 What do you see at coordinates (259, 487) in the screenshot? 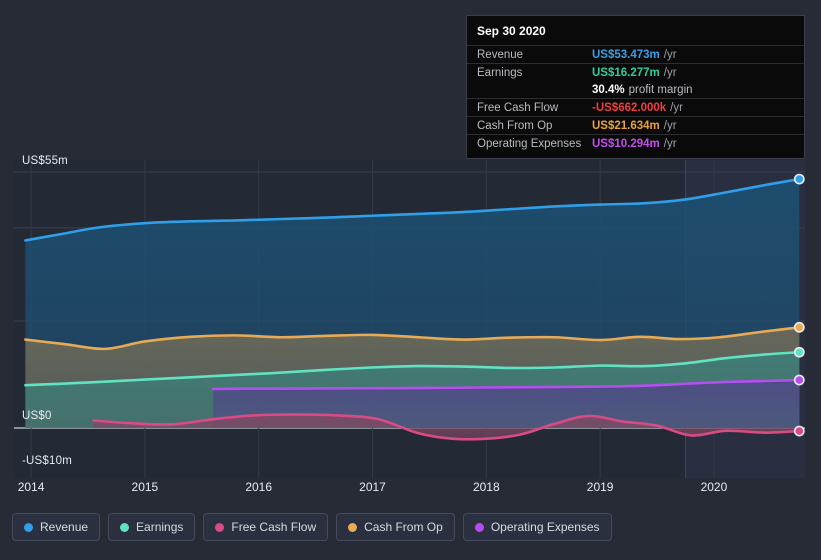
I see `x-axis-tick-label: 2016` at bounding box center [259, 487].